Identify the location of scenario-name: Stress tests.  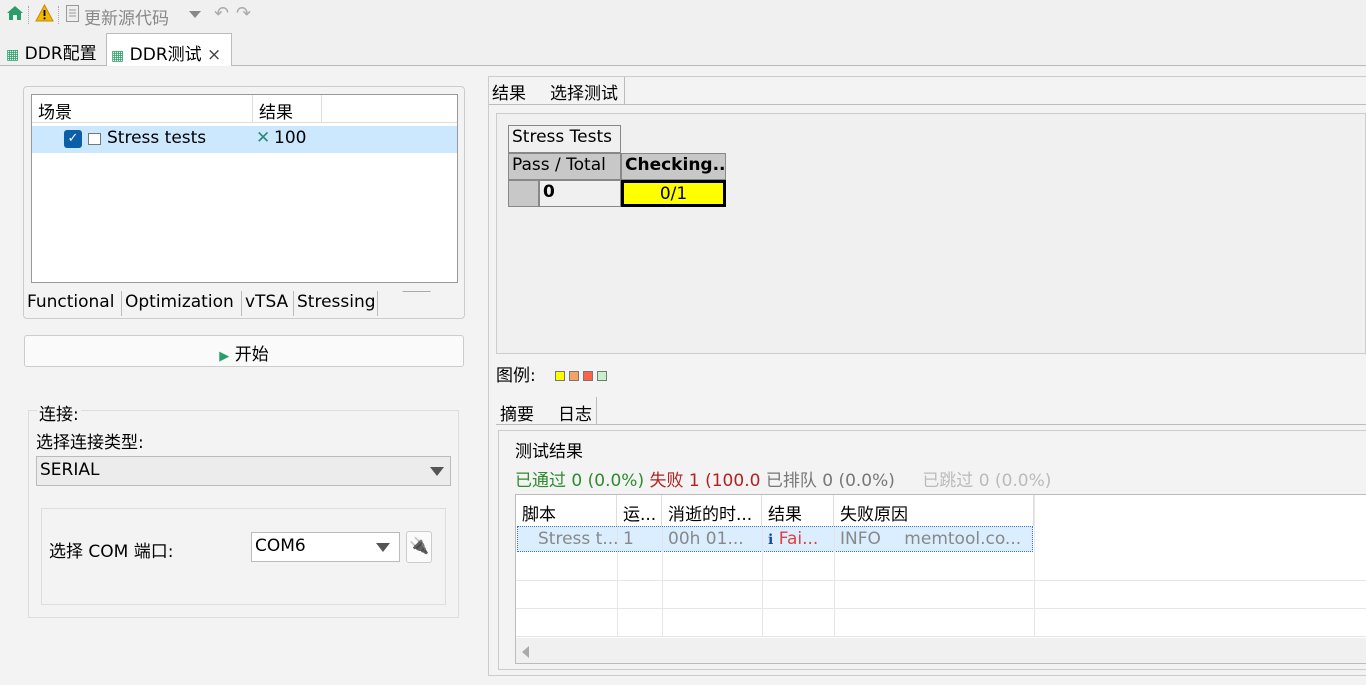
(157, 138).